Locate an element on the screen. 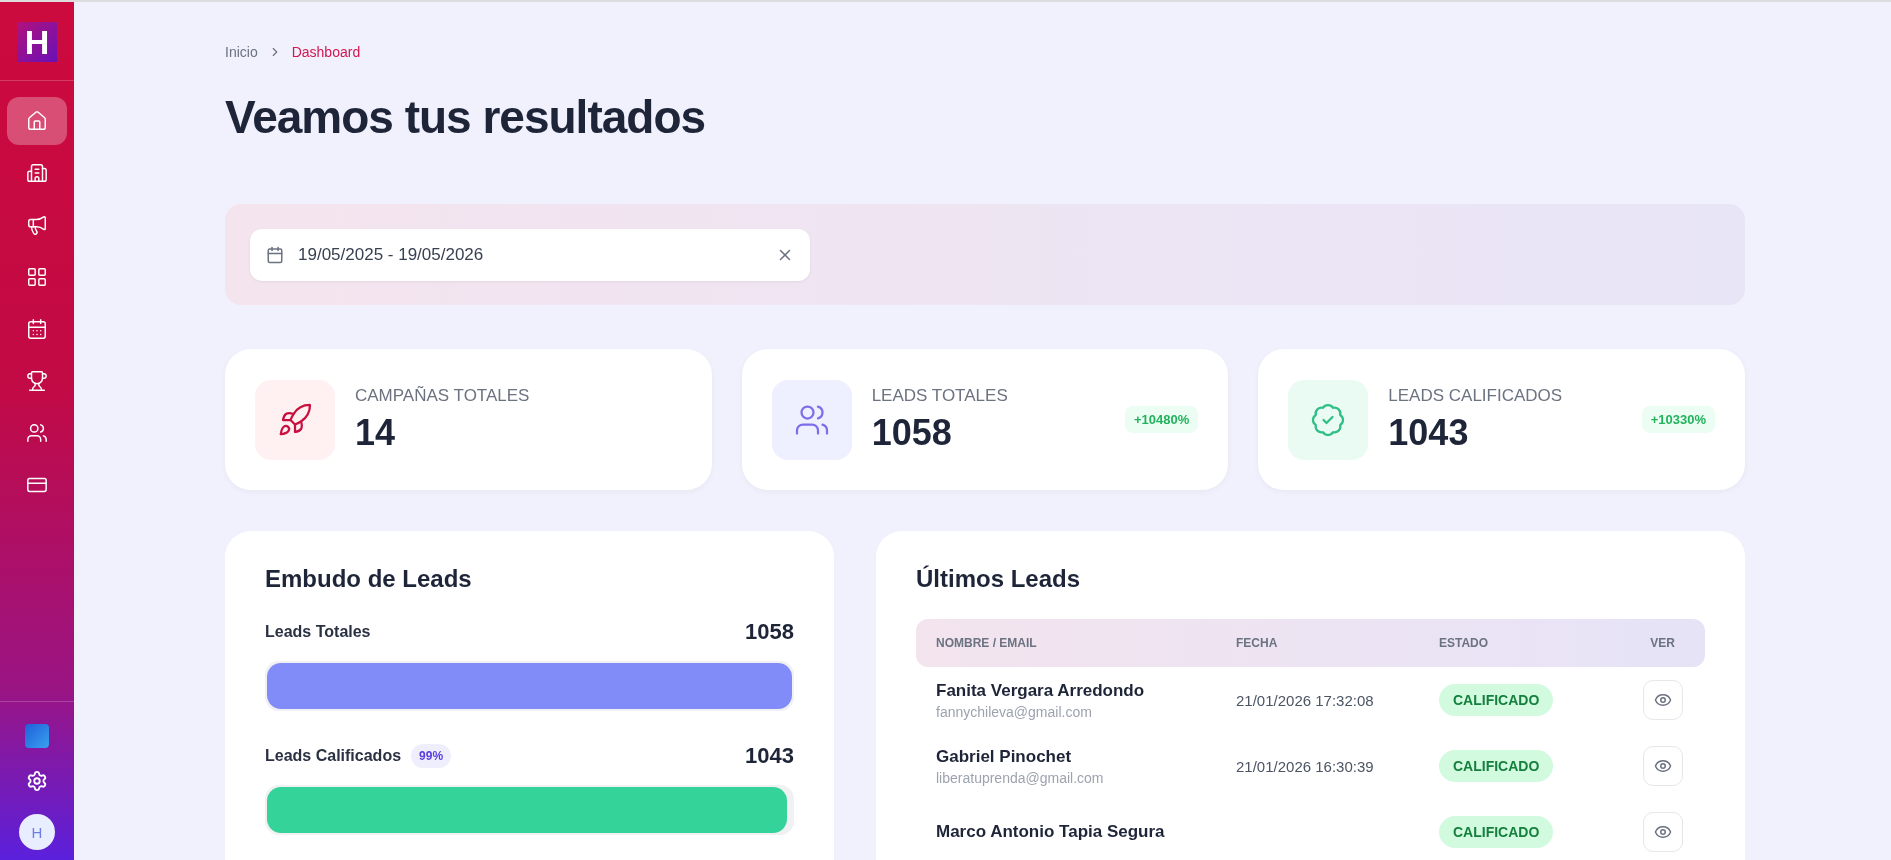  lead-name: Gabriel Pinochet is located at coordinates (1004, 756).